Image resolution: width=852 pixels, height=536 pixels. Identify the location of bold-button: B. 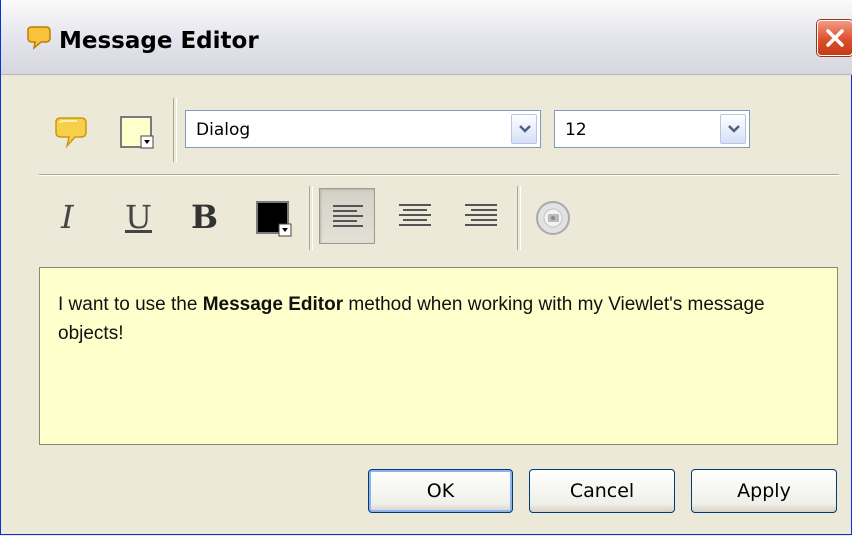
(204, 217).